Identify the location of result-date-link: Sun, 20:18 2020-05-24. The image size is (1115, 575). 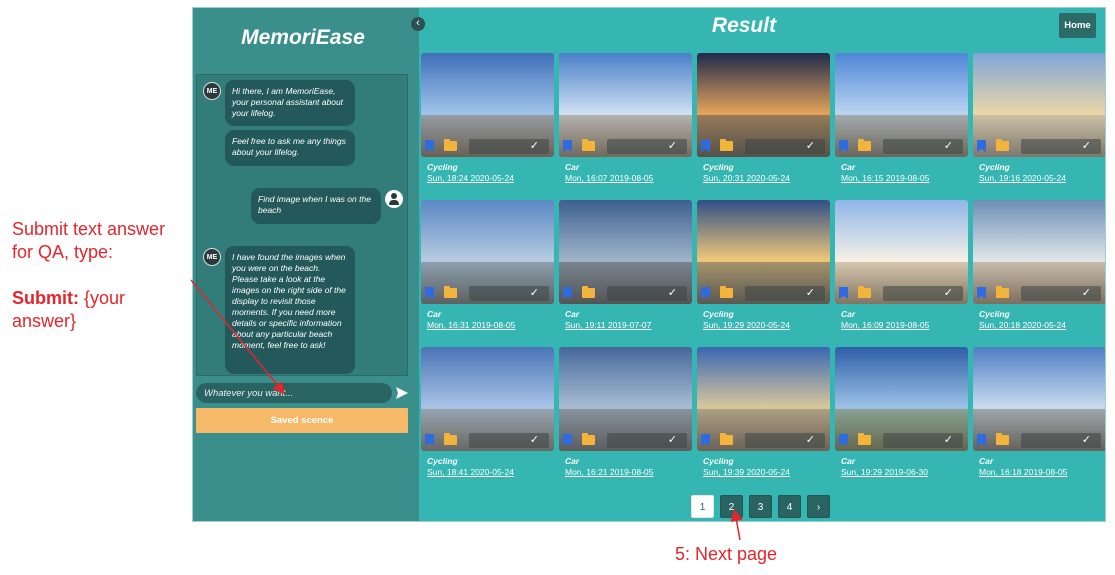
(1039, 325).